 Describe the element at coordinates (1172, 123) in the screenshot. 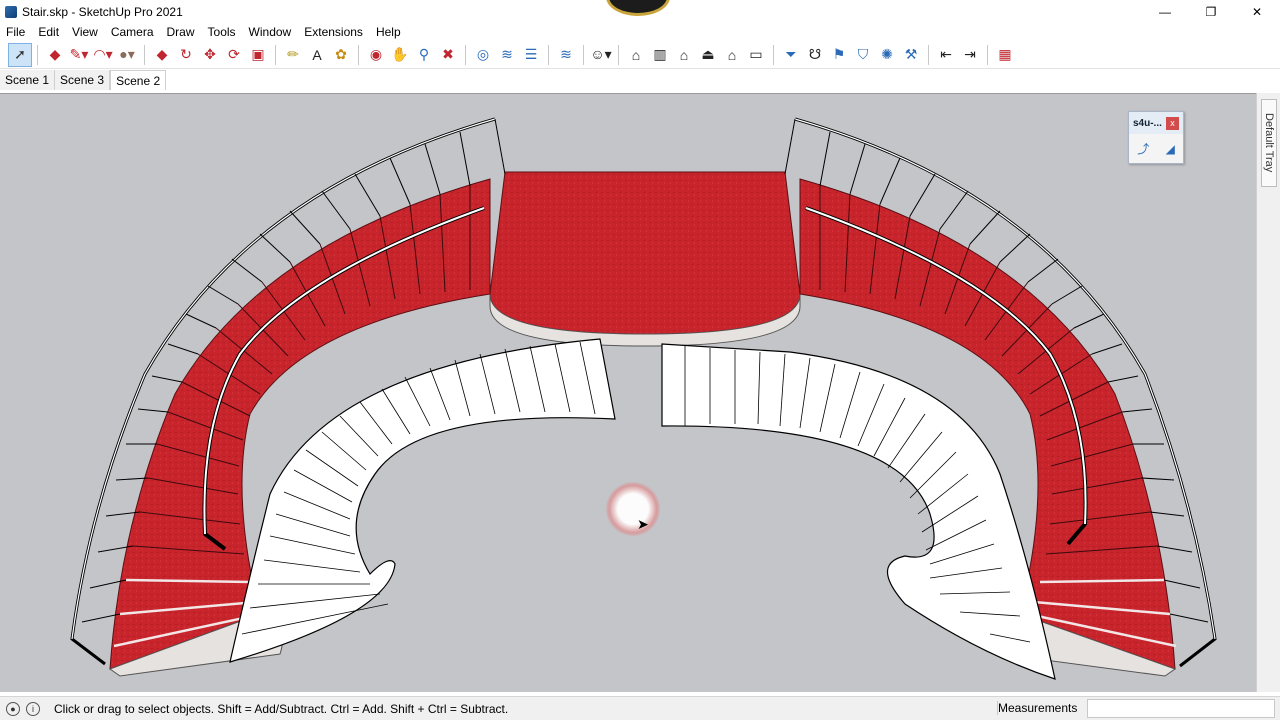

I see `close-icon: x` at that location.